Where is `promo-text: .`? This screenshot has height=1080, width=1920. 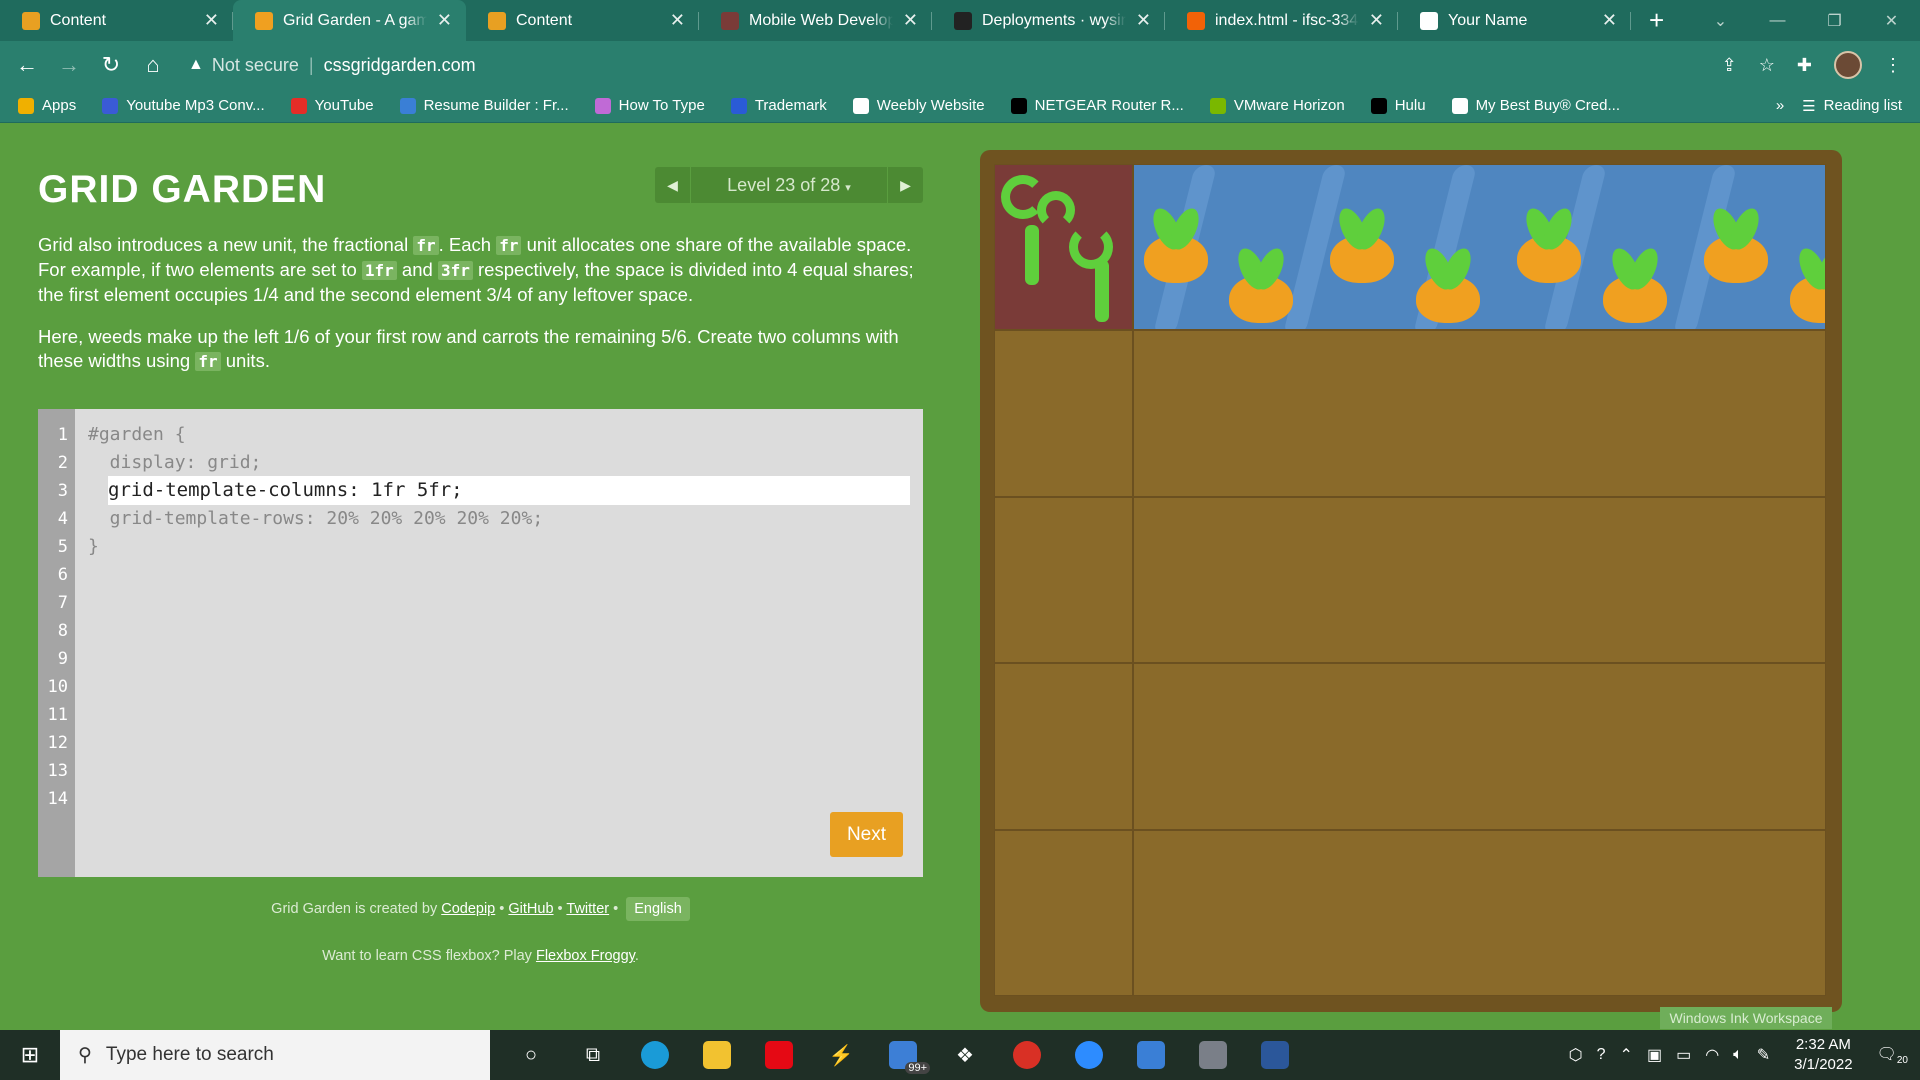
promo-text: . is located at coordinates (636, 956).